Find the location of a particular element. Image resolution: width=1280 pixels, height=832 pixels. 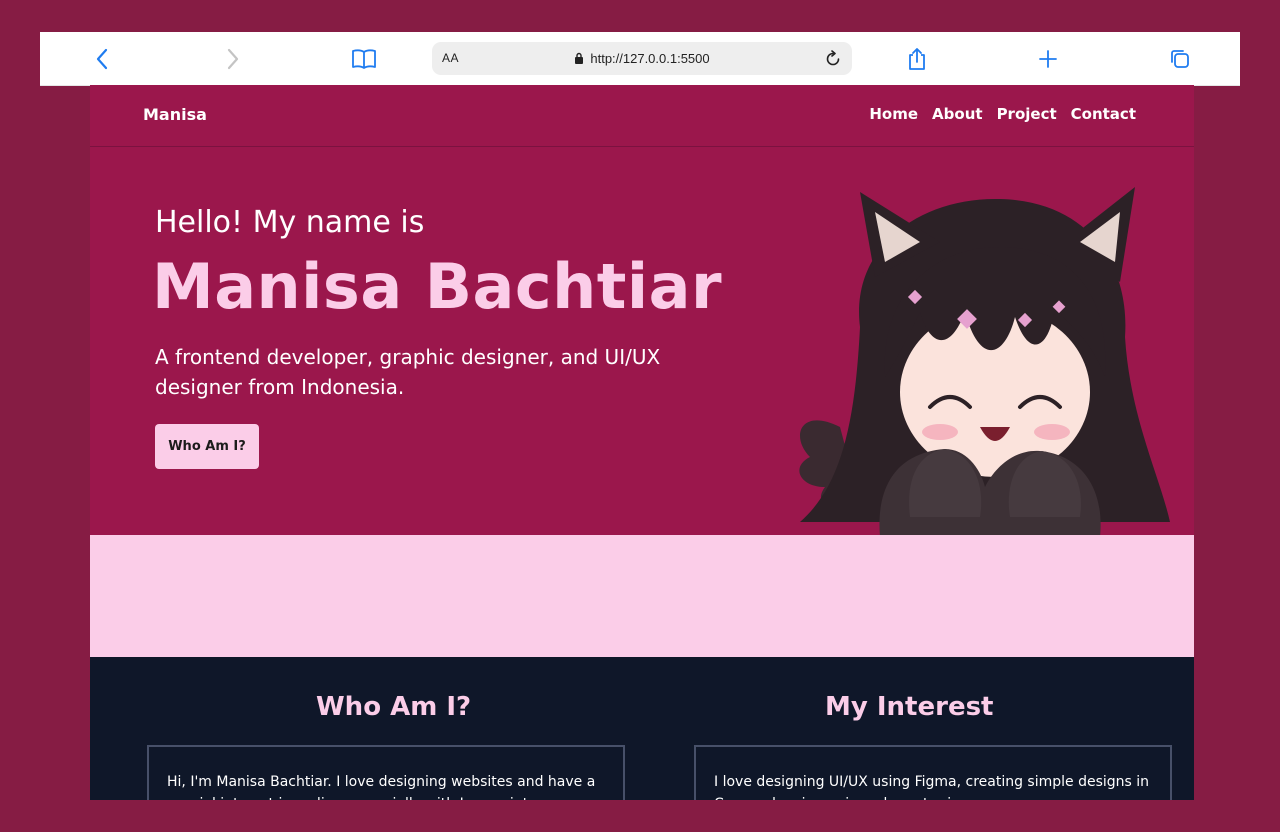

book-icon is located at coordinates (364, 59).